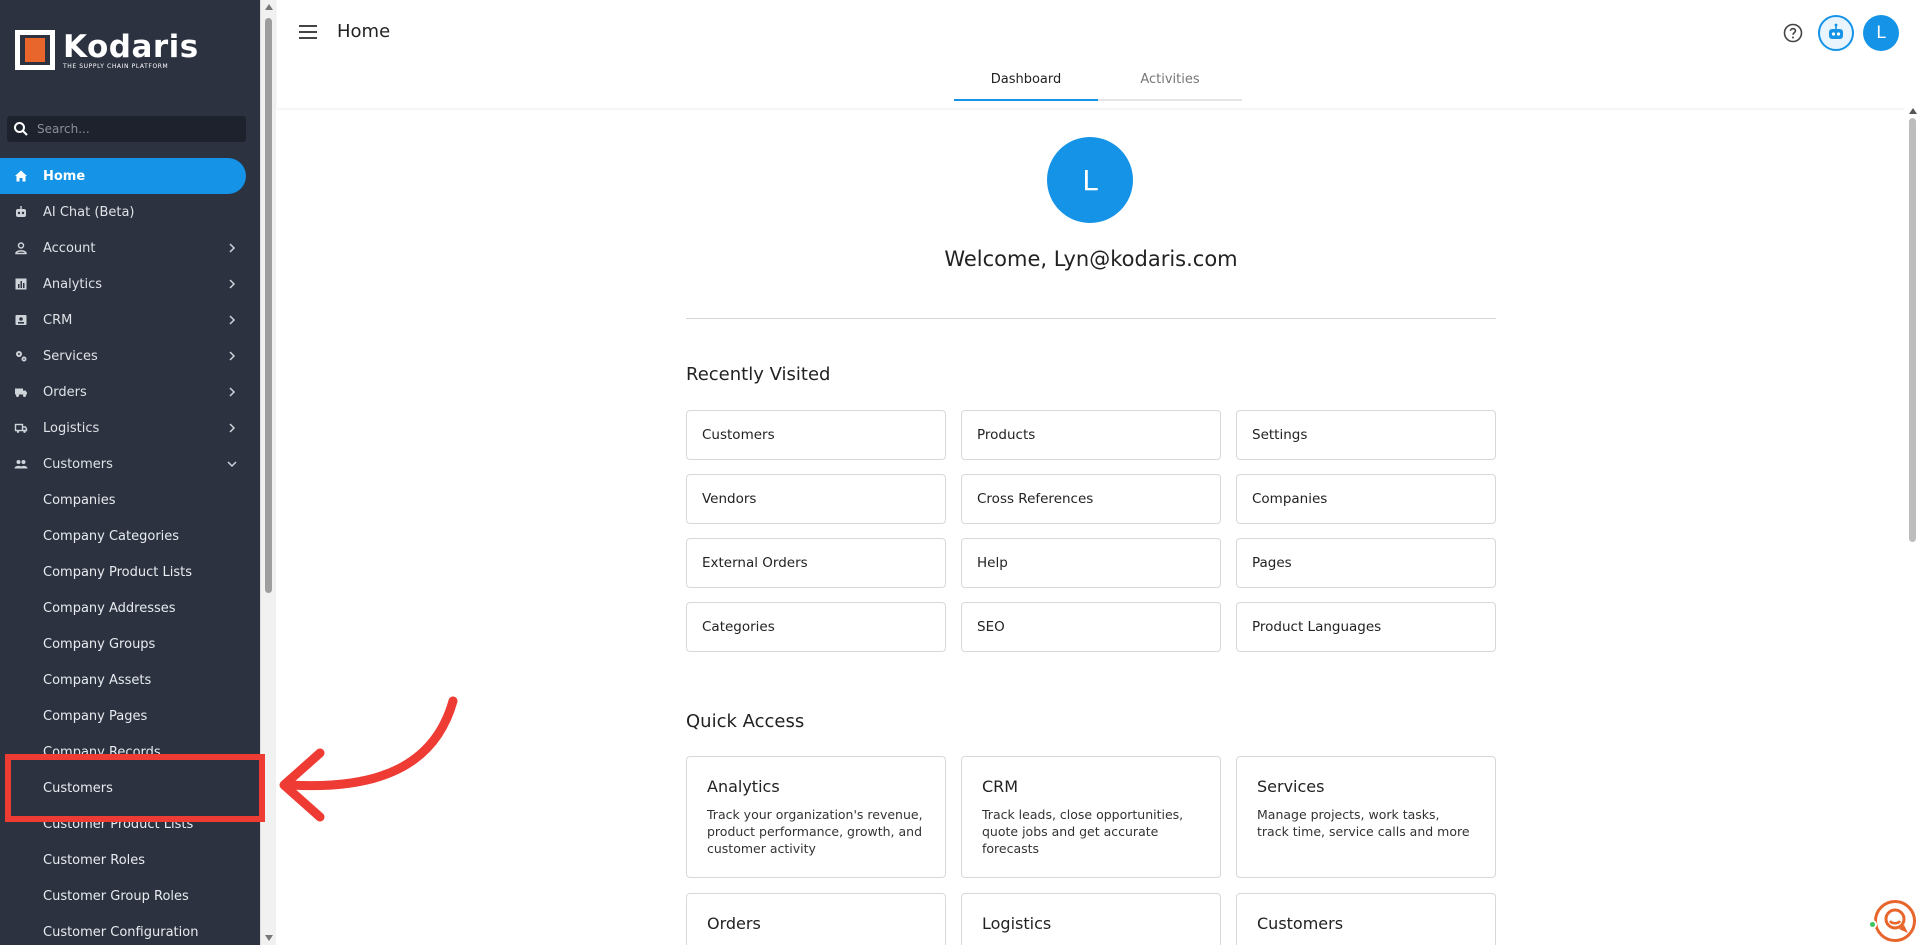  I want to click on sidebar-subitem-label: Companies, so click(79, 500).